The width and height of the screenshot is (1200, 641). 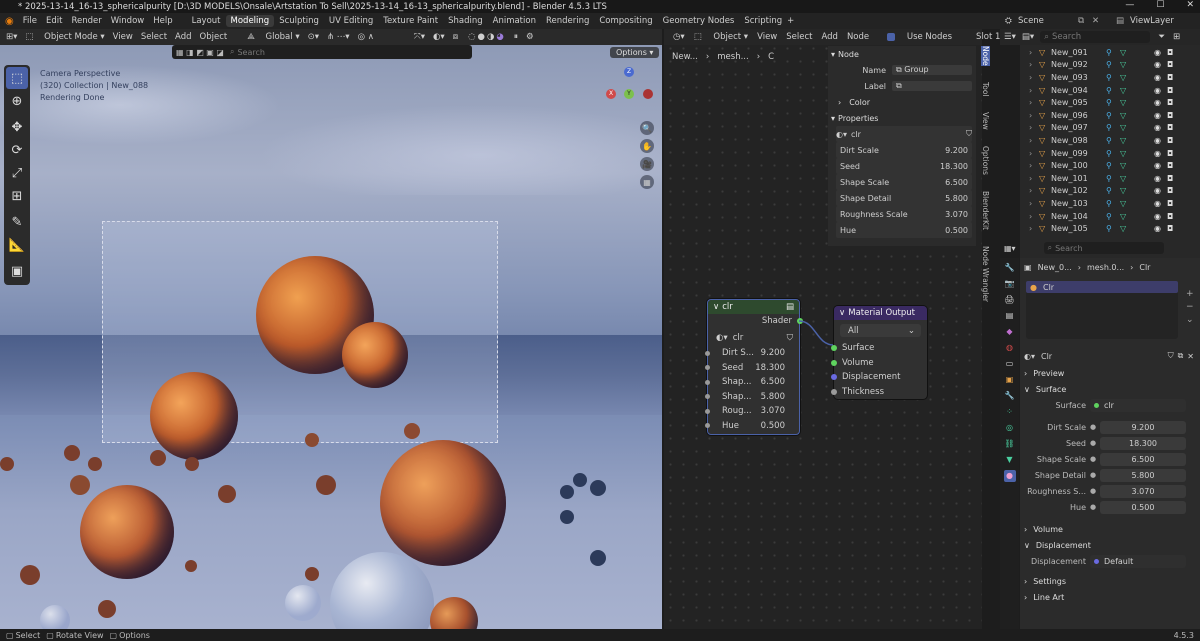 I want to click on tab-compositing: Compositing, so click(x=625, y=21).